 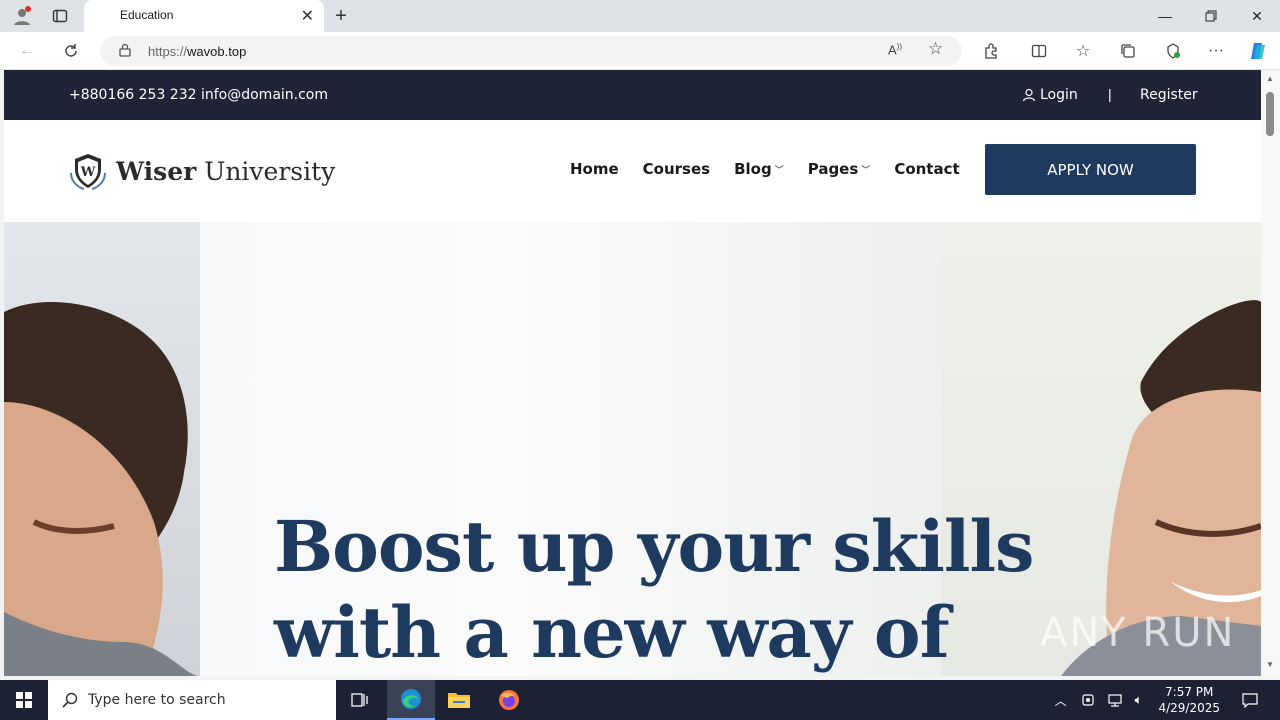 What do you see at coordinates (640, 16) in the screenshot?
I see `browser-tab-bar: Education ✕ + — ✕` at bounding box center [640, 16].